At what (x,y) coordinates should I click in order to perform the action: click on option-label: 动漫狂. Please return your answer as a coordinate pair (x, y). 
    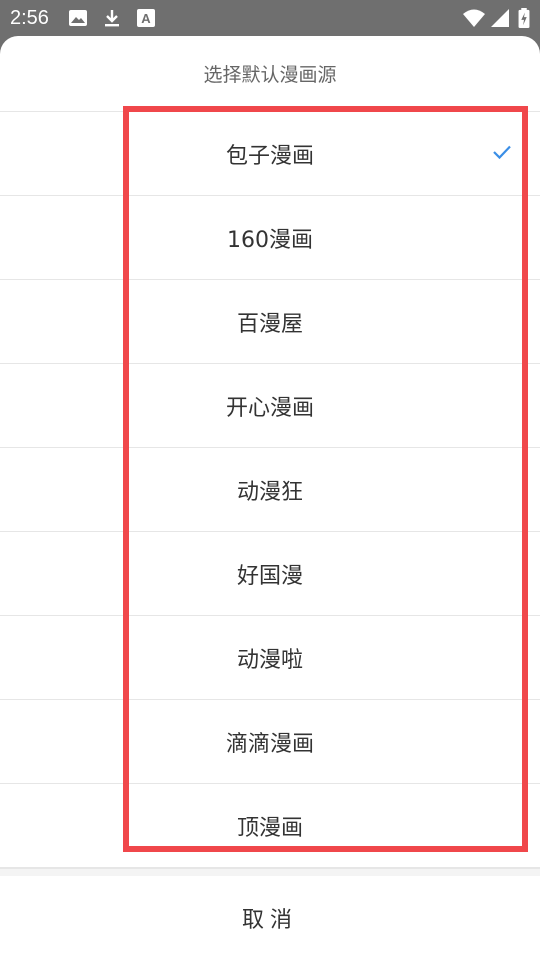
    Looking at the image, I should click on (269, 492).